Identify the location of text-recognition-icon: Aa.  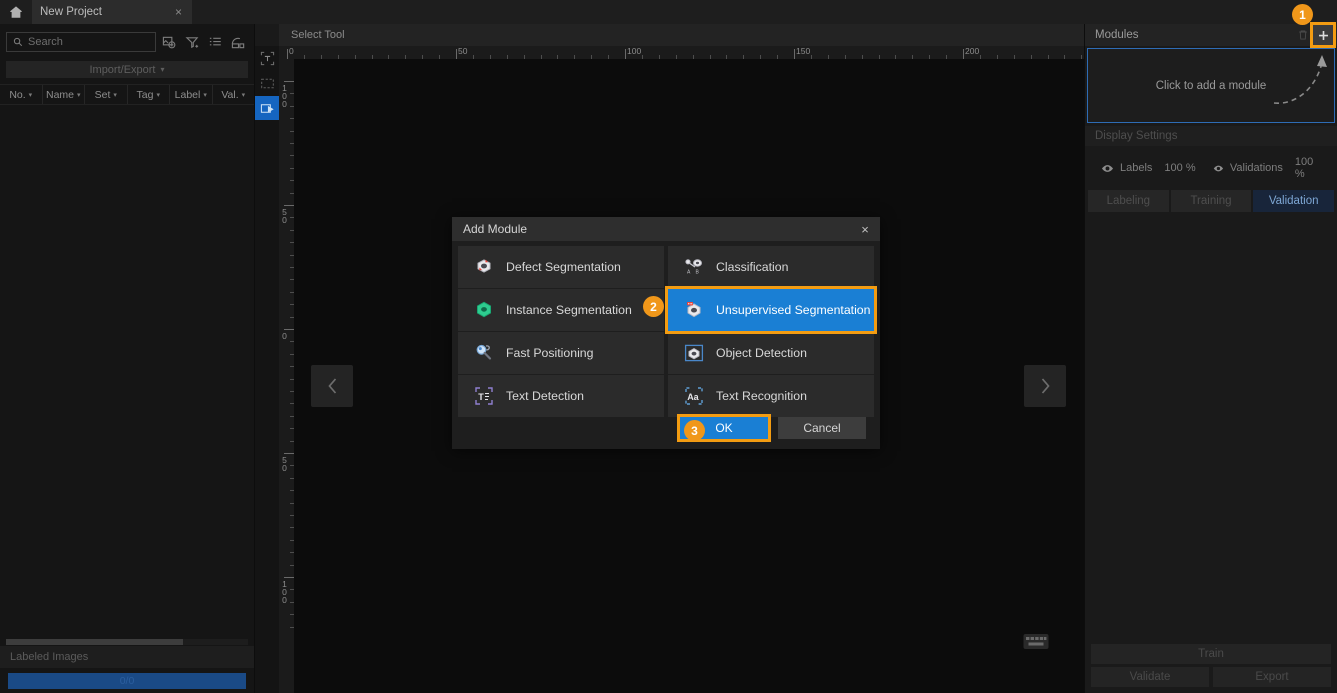
(694, 396).